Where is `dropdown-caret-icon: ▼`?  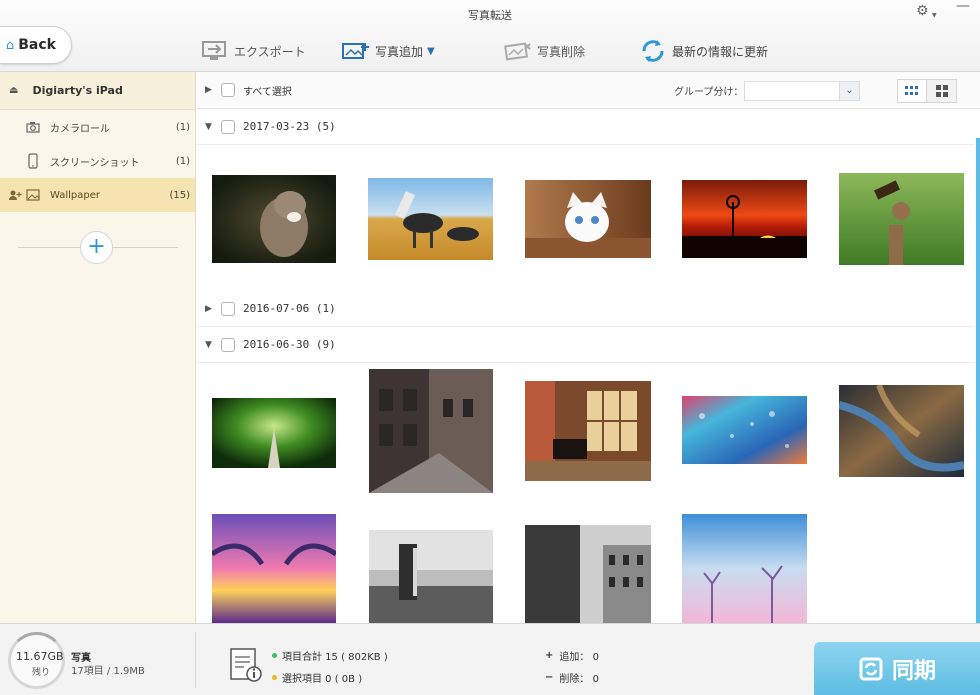 dropdown-caret-icon: ▼ is located at coordinates (431, 51).